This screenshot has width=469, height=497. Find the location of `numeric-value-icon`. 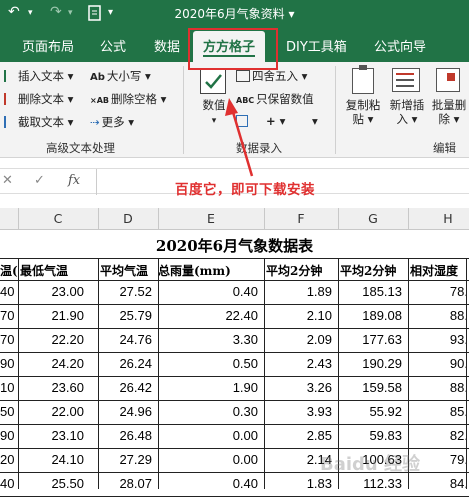

numeric-value-icon is located at coordinates (213, 81).